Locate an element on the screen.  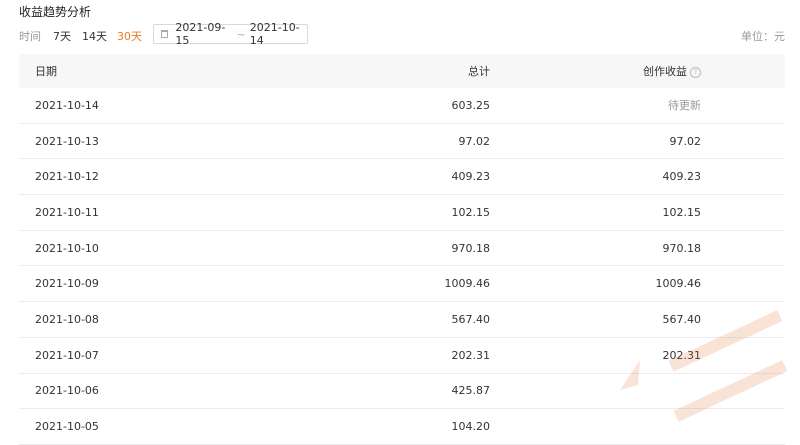
time-label: 时间 is located at coordinates (30, 36).